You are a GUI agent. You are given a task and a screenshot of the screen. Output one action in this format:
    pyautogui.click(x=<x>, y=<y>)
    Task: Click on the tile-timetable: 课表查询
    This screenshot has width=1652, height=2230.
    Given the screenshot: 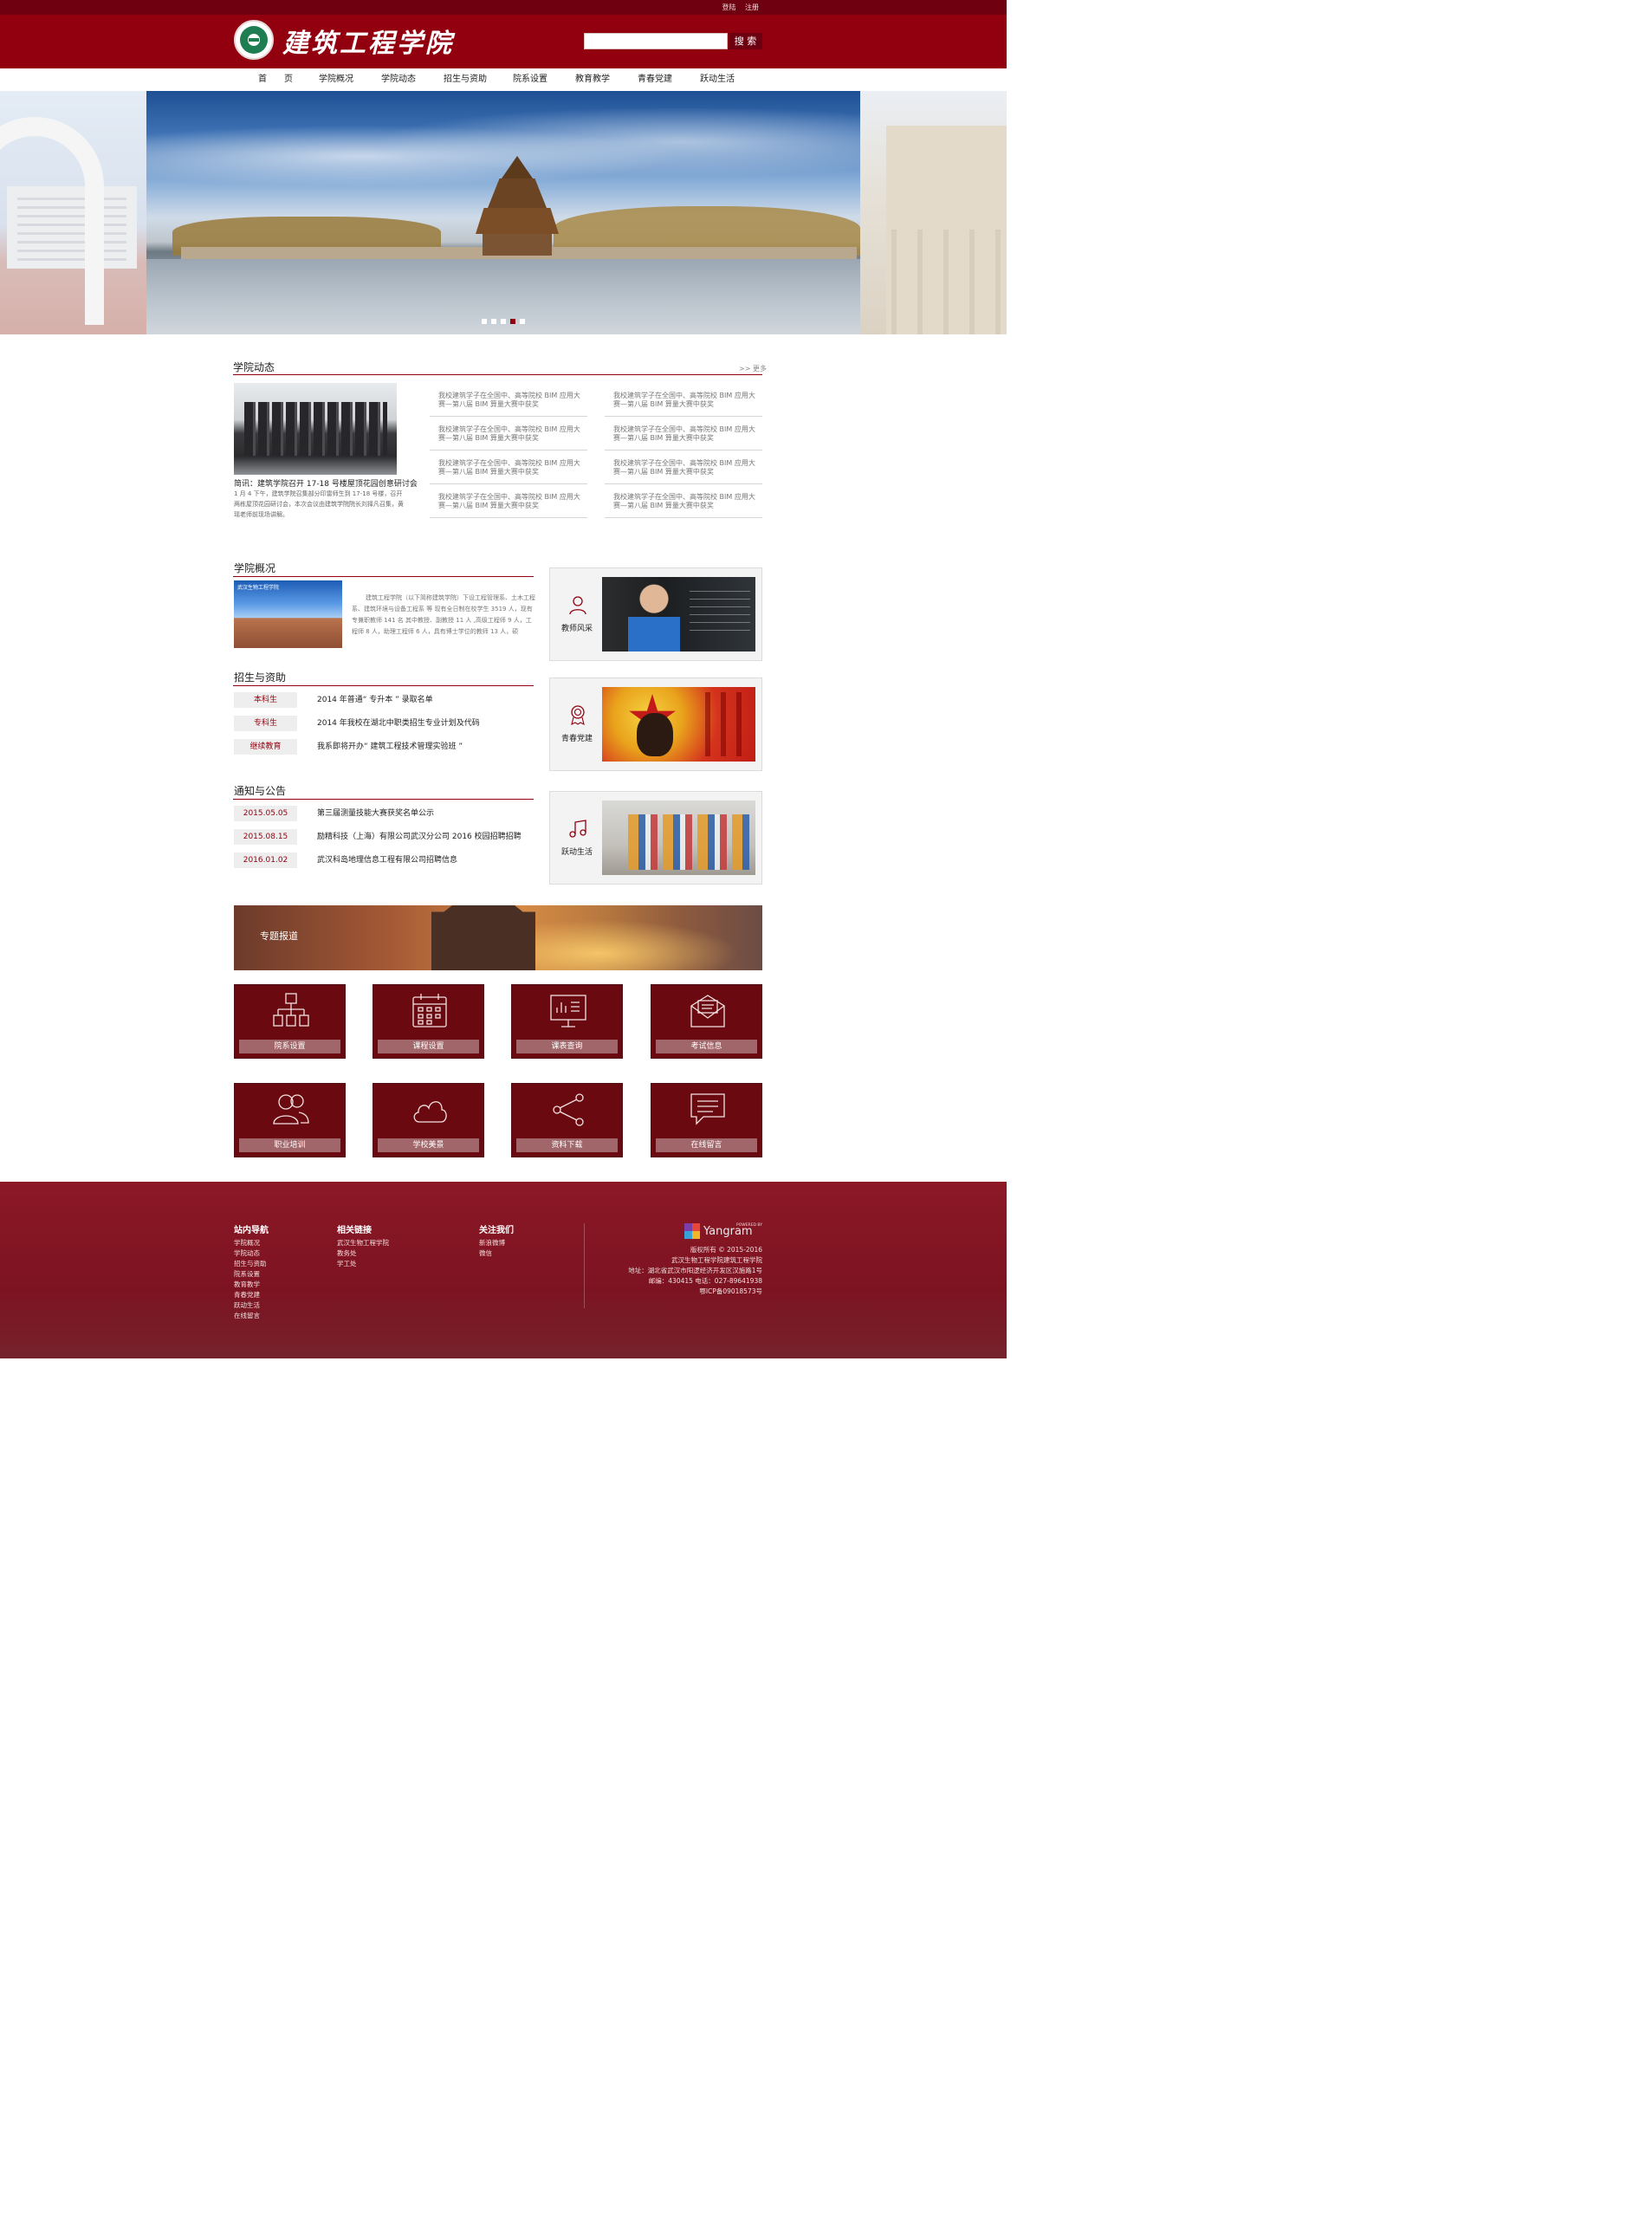 What is the action you would take?
    pyautogui.click(x=567, y=1021)
    